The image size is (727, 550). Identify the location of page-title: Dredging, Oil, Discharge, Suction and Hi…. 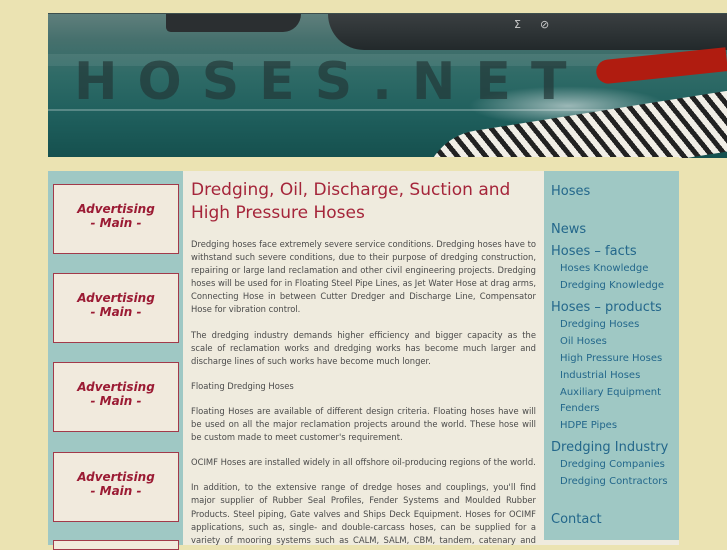
(351, 201).